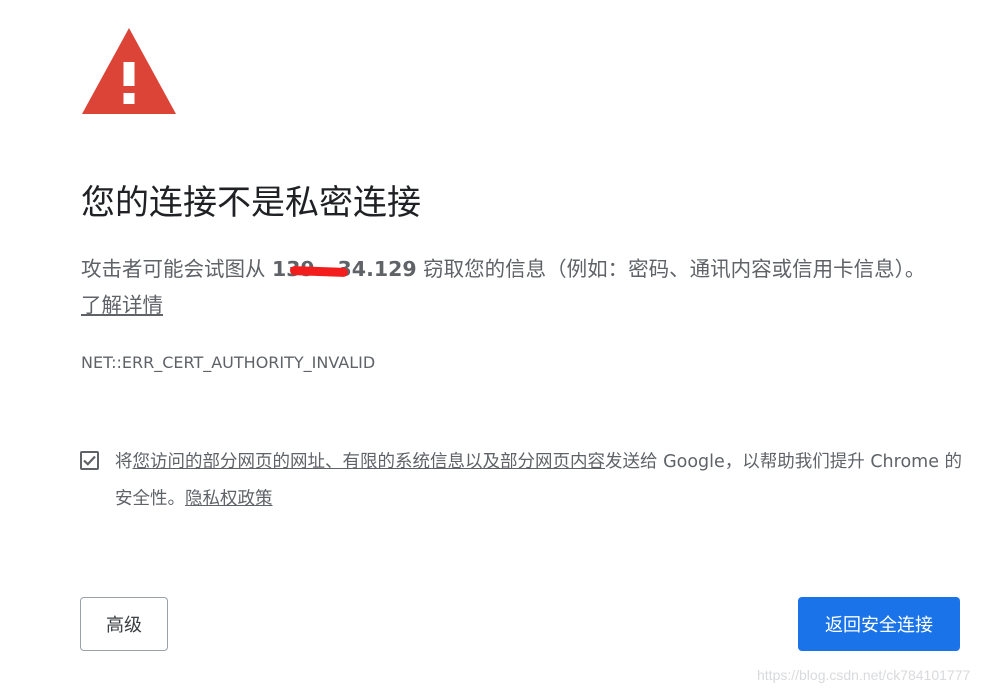  I want to click on page-title: 您的连接不是私密连接, so click(251, 203).